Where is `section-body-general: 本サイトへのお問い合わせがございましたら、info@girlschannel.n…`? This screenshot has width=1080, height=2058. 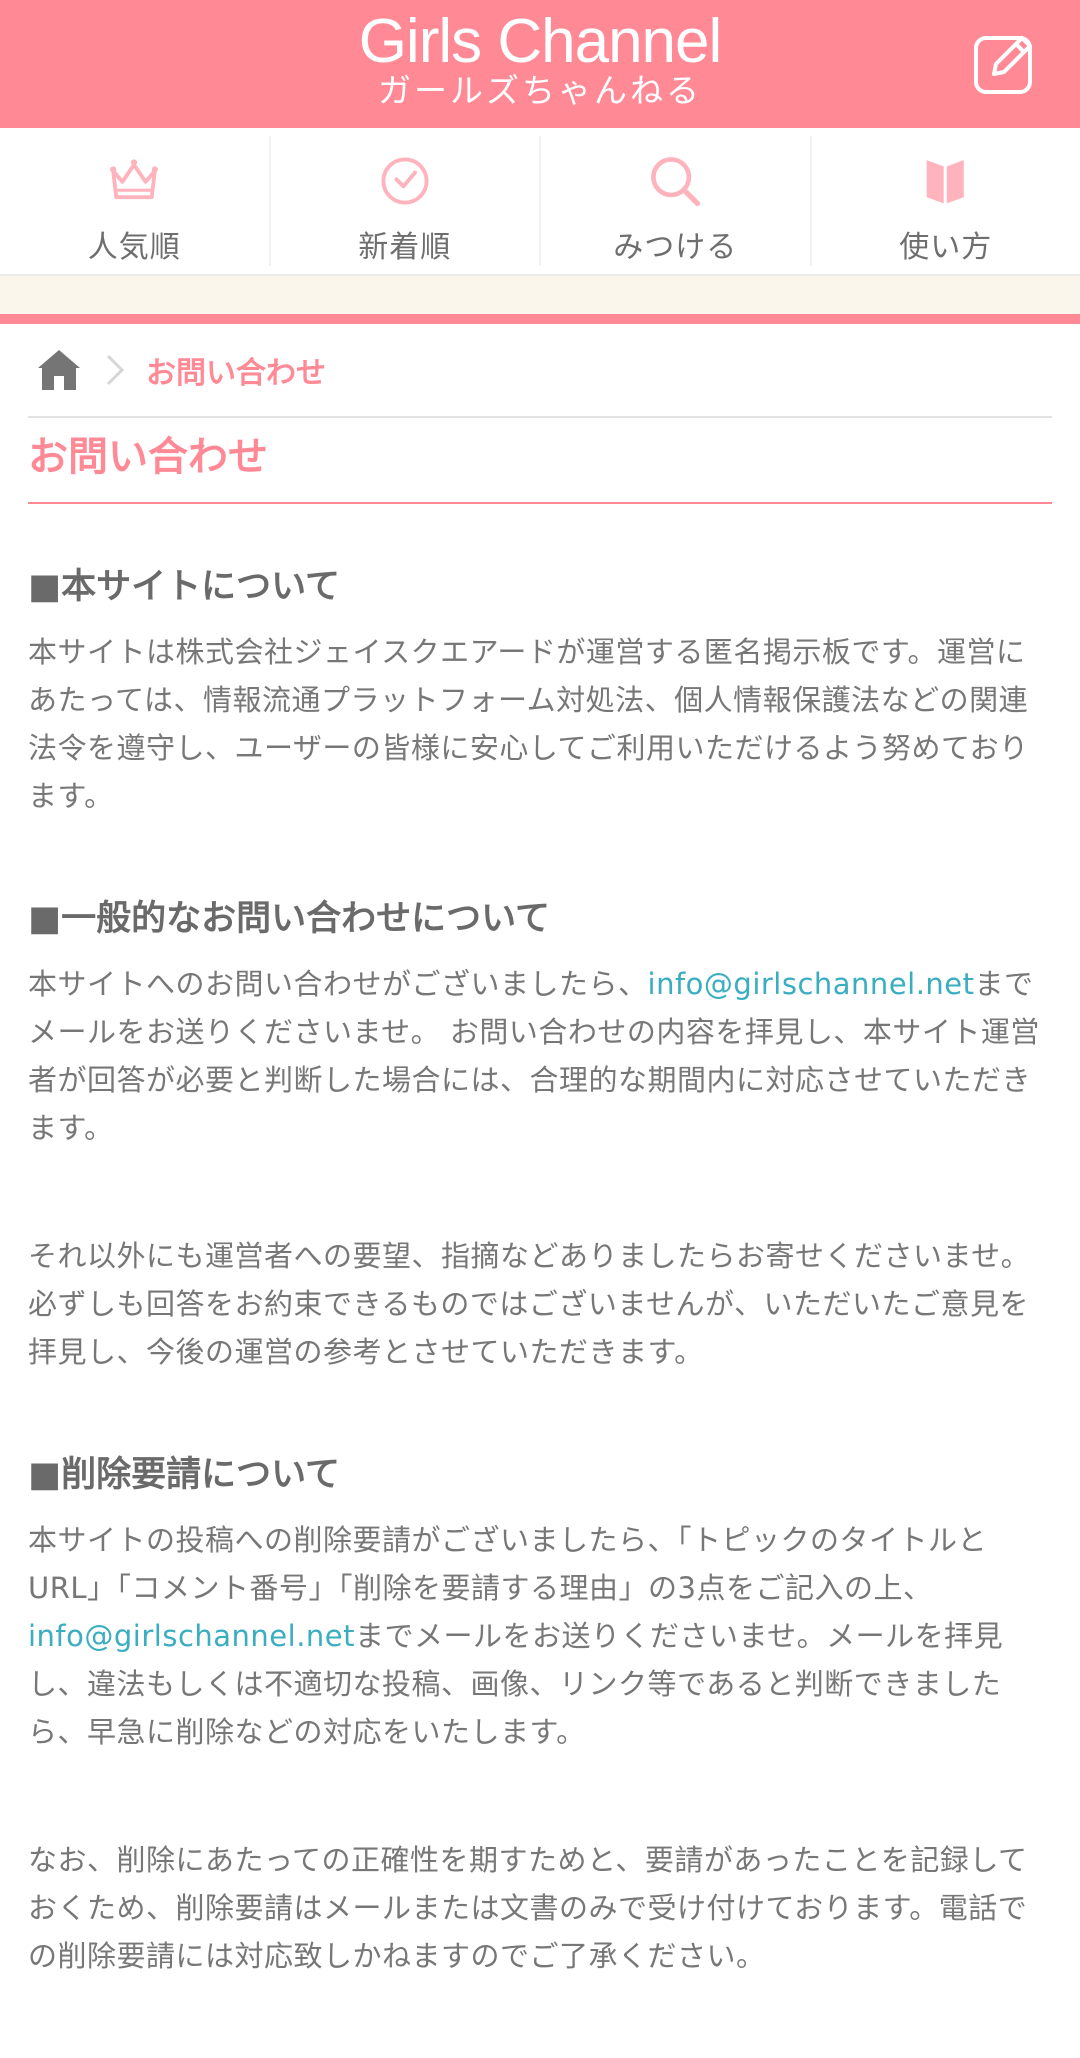 section-body-general: 本サイトへのお問い合わせがございましたら、info@girlschannel.n… is located at coordinates (540, 1056).